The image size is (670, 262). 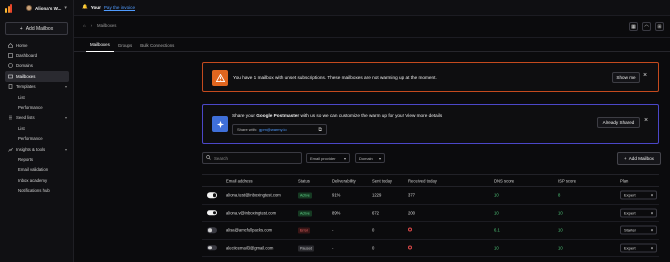 What do you see at coordinates (411, 195) in the screenshot?
I see `received-today: 377` at bounding box center [411, 195].